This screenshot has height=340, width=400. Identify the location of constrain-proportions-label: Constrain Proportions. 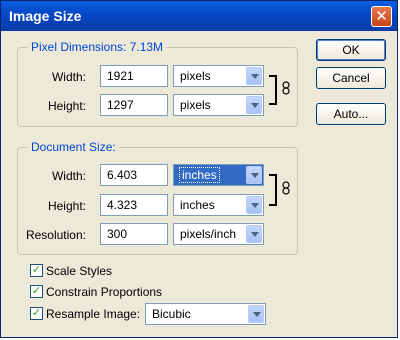
(104, 292).